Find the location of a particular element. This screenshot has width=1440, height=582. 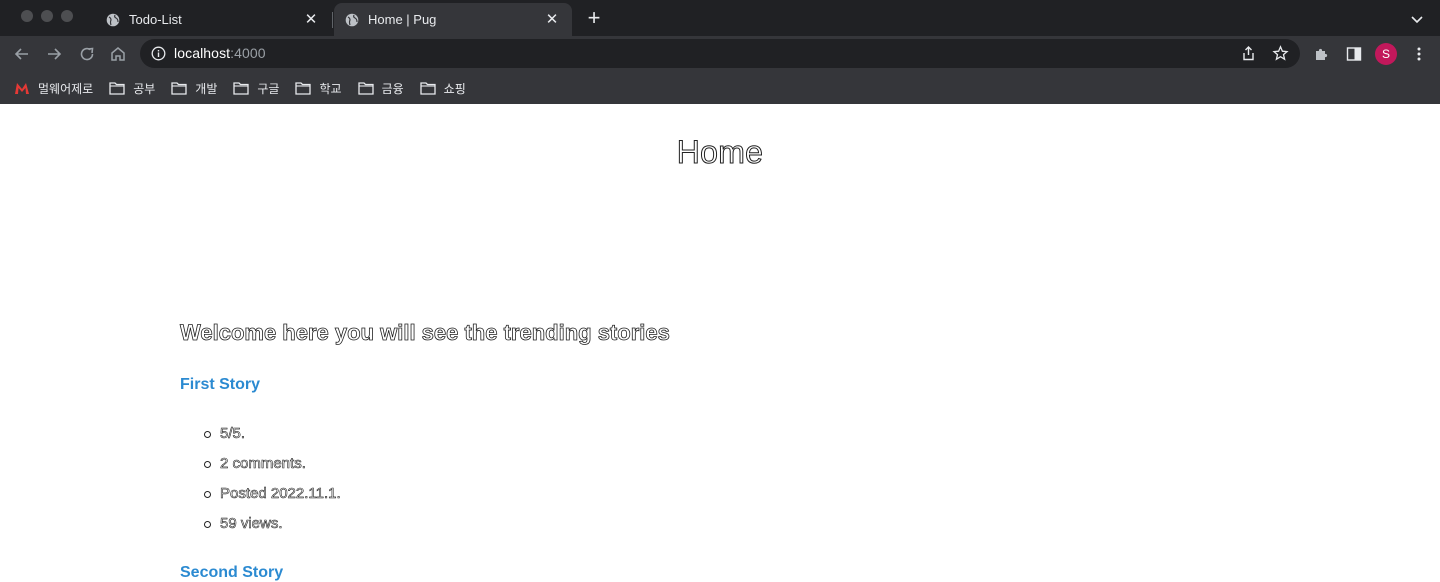

reload-icon is located at coordinates (87, 54).